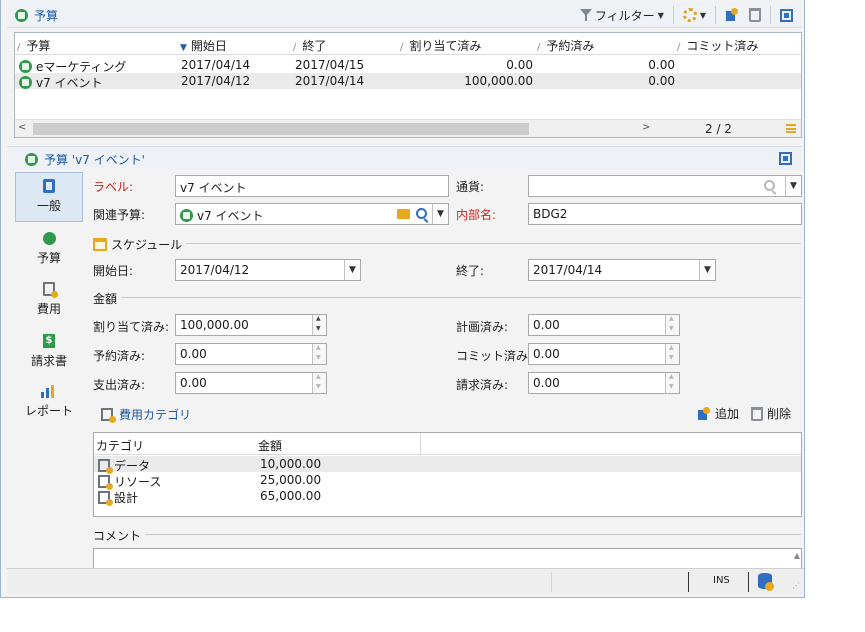 The width and height of the screenshot is (865, 632). What do you see at coordinates (291, 480) in the screenshot?
I see `category-amount-cell: 25,000.00` at bounding box center [291, 480].